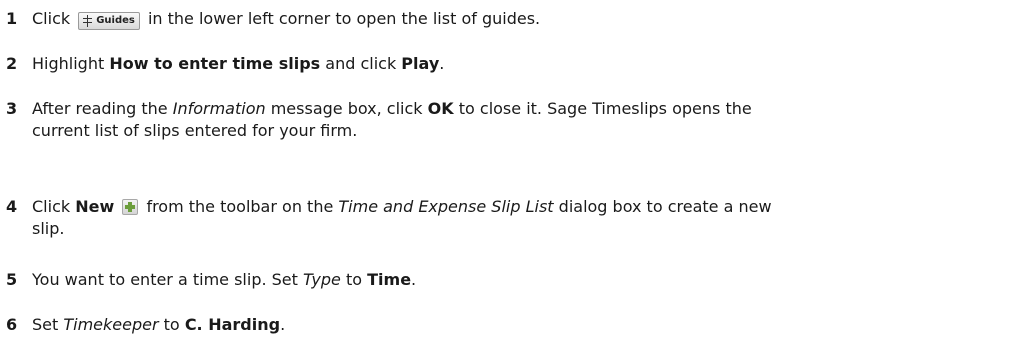  What do you see at coordinates (389, 279) in the screenshot?
I see `time-value: Time` at bounding box center [389, 279].